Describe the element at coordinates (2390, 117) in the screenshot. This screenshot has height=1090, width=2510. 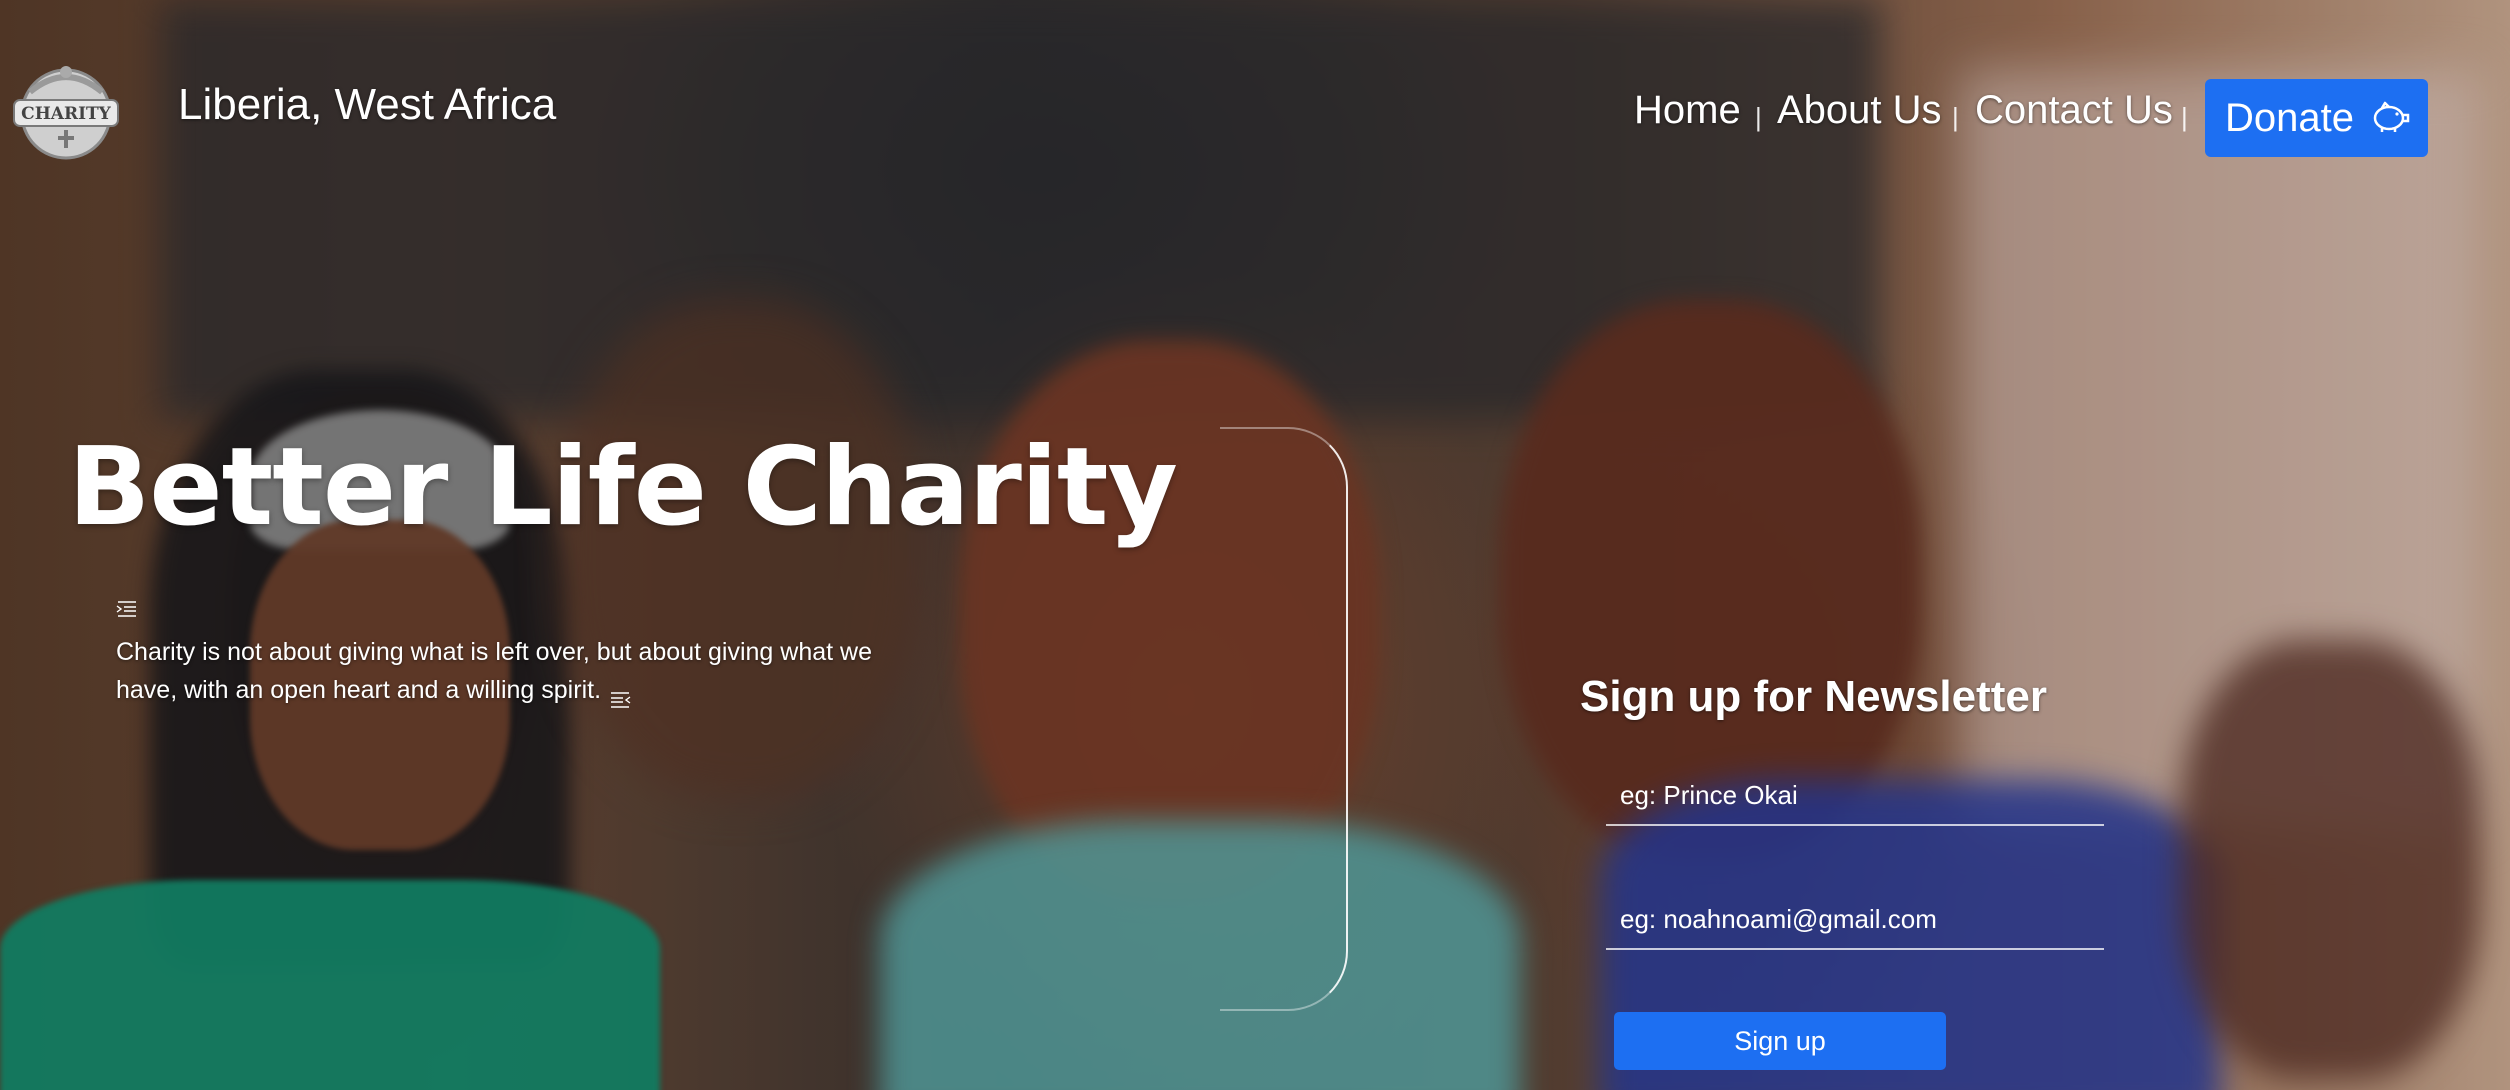
I see `piggy-bank-icon` at that location.